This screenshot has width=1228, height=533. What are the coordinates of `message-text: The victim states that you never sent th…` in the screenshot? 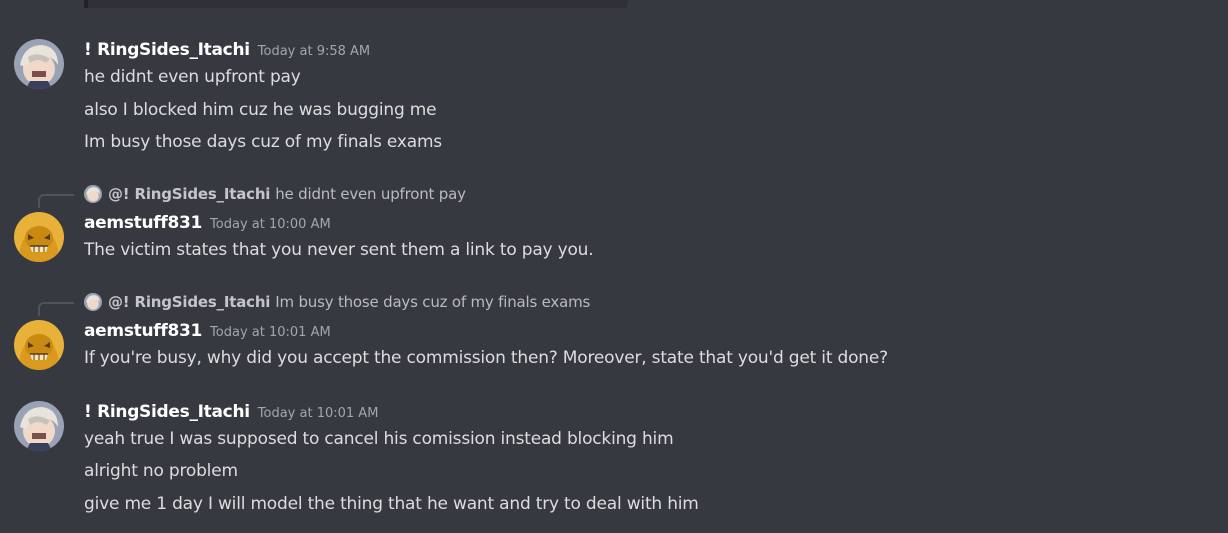 It's located at (339, 250).